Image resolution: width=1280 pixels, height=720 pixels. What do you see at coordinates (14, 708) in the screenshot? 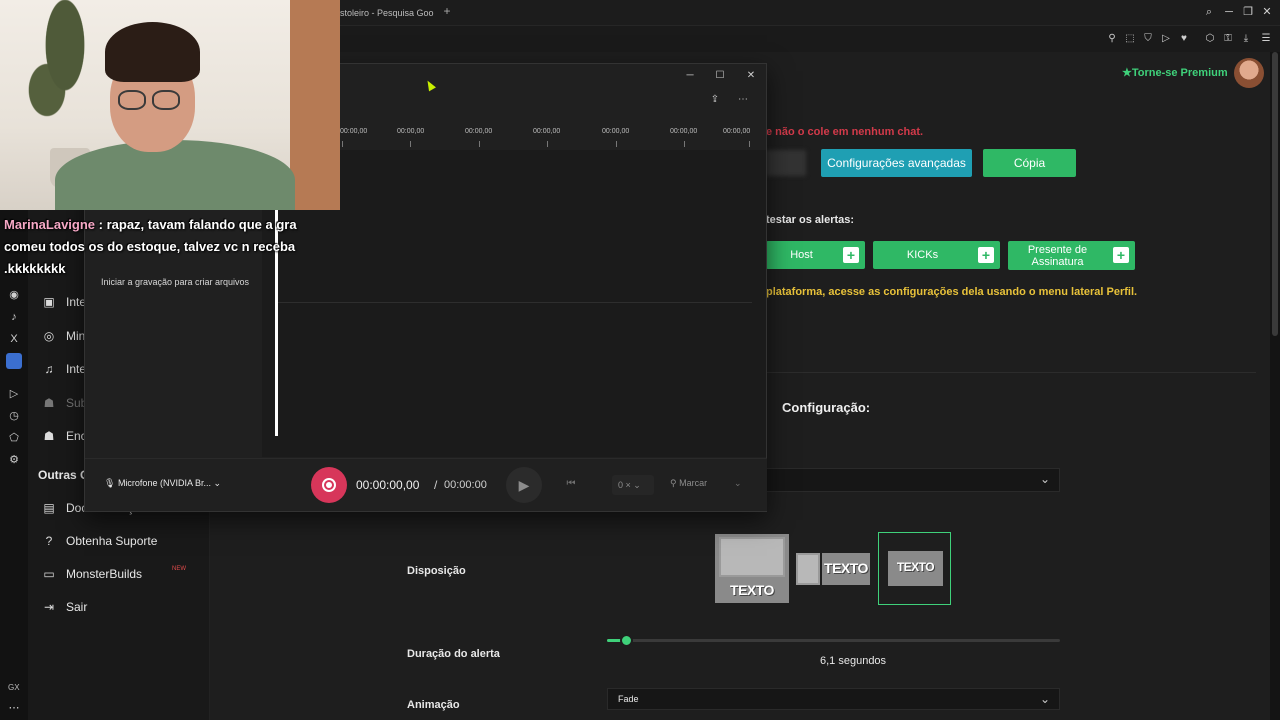
I see `more-icon: ⋯` at bounding box center [14, 708].